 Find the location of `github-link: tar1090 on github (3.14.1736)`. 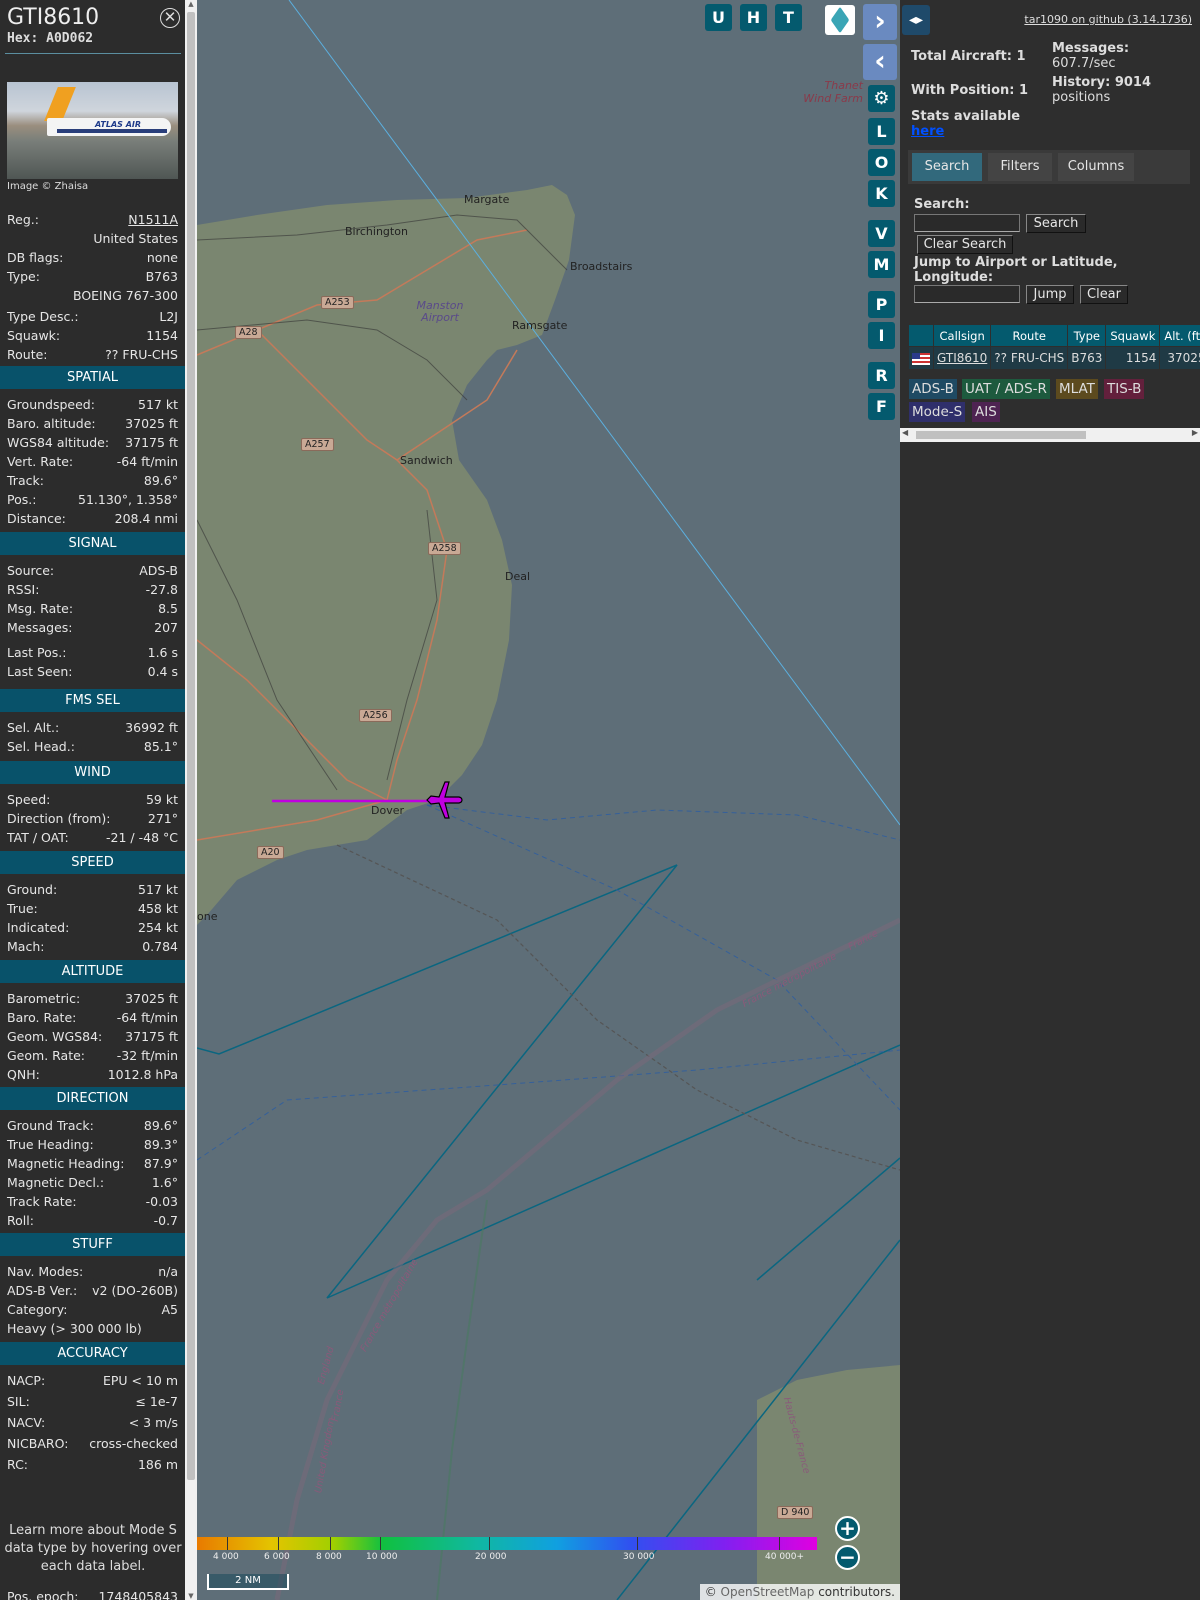

github-link: tar1090 on github (3.14.1736) is located at coordinates (1108, 19).